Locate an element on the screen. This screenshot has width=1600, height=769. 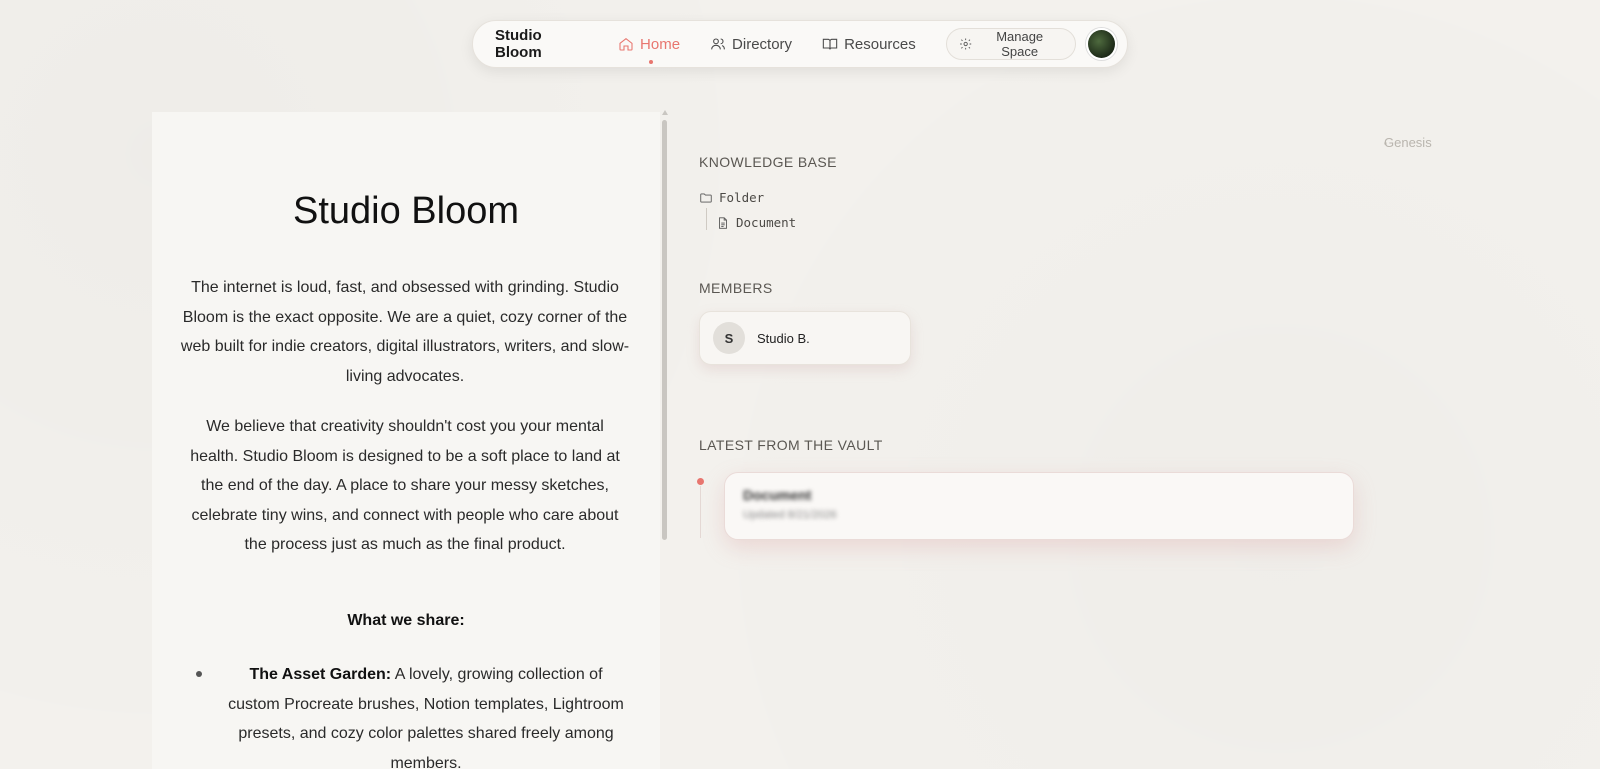
nav-resources: Resources is located at coordinates (869, 44).